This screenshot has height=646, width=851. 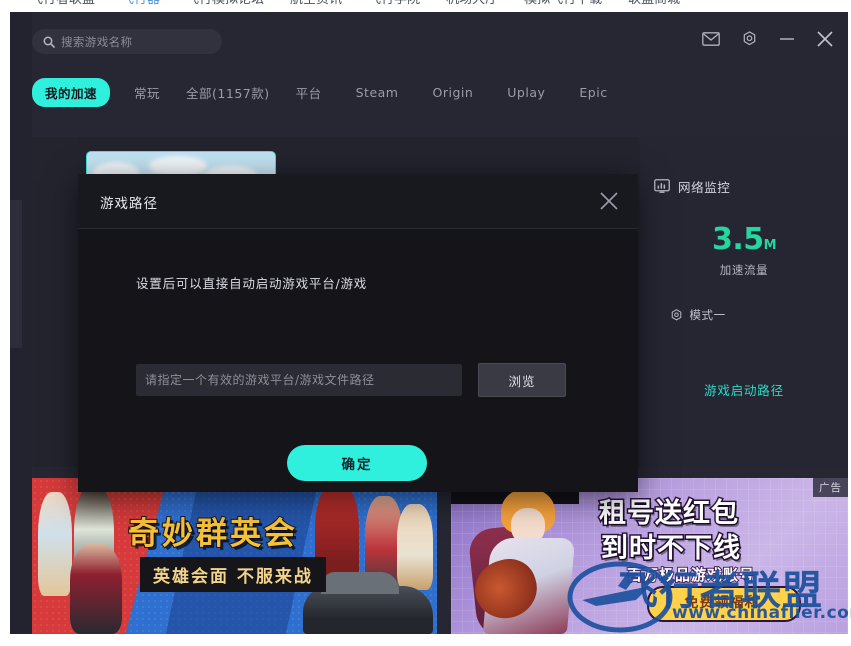 What do you see at coordinates (377, 92) in the screenshot?
I see `tab-steam: Steam` at bounding box center [377, 92].